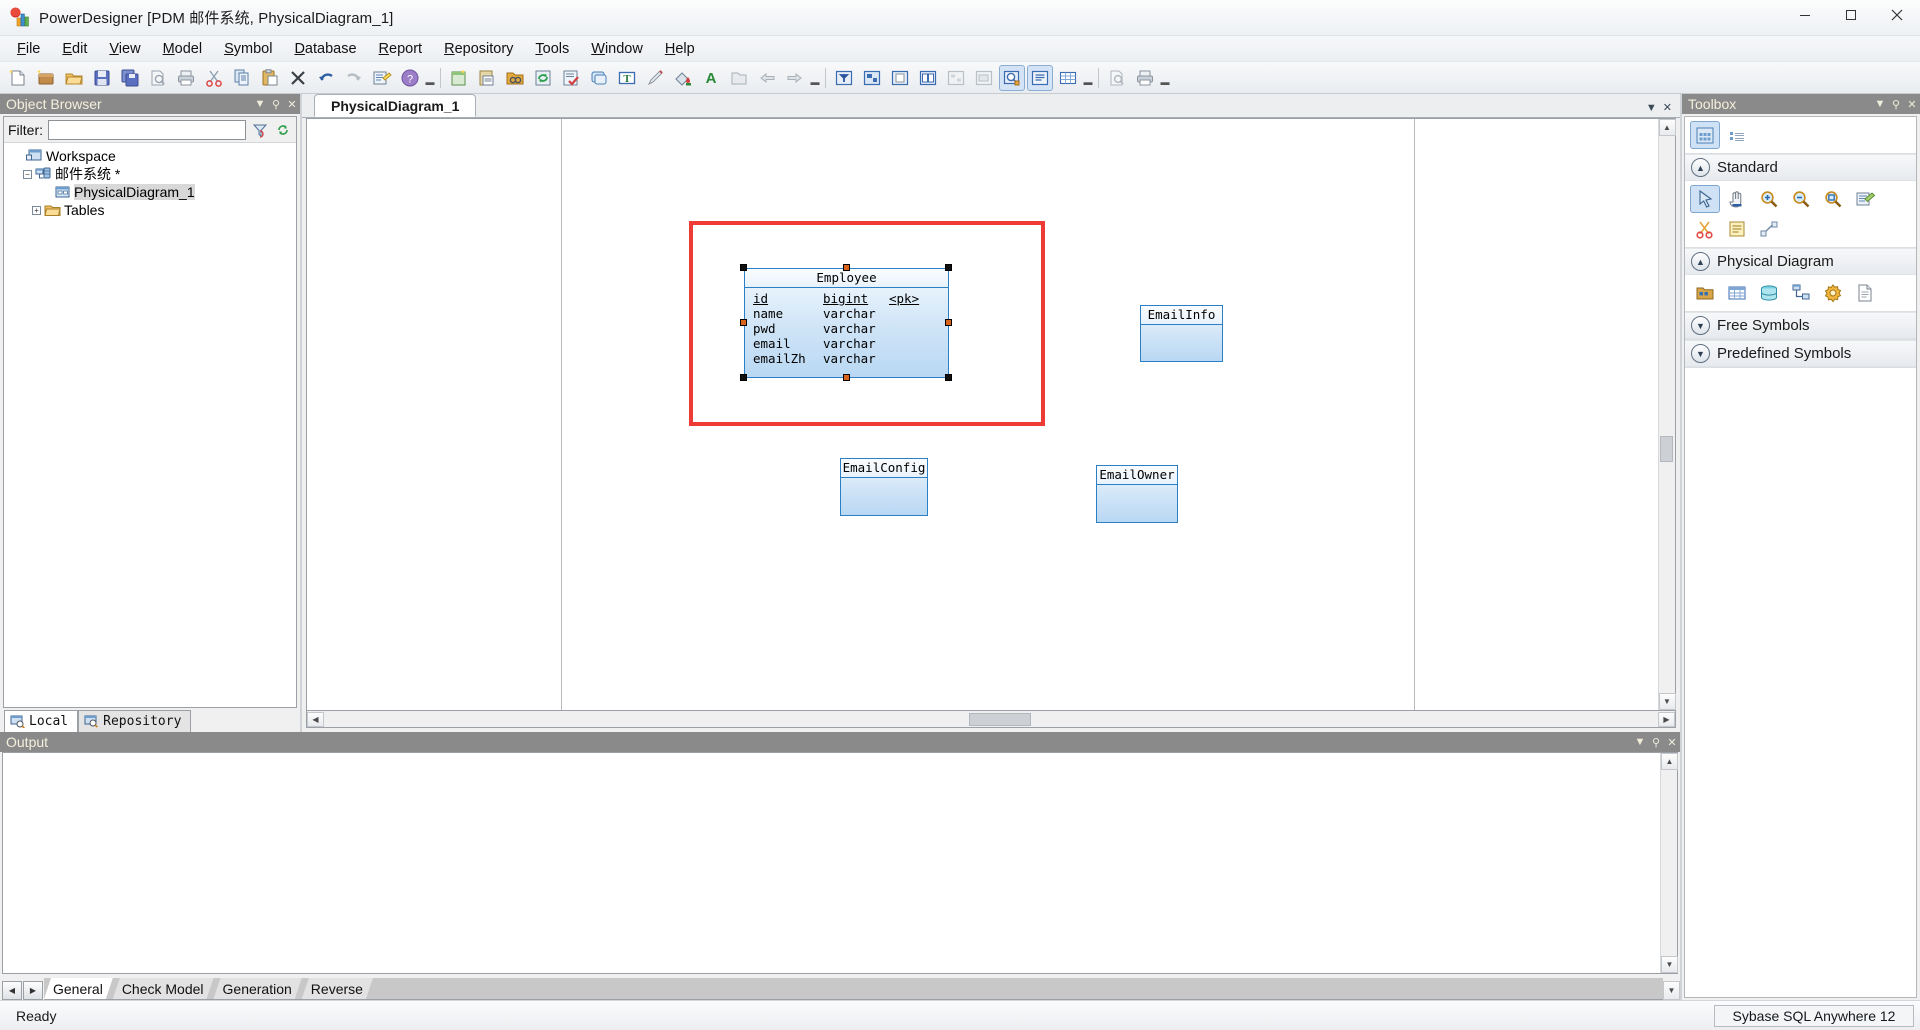  Describe the element at coordinates (12, 990) in the screenshot. I see `output-tab-prev-button: ◀` at that location.